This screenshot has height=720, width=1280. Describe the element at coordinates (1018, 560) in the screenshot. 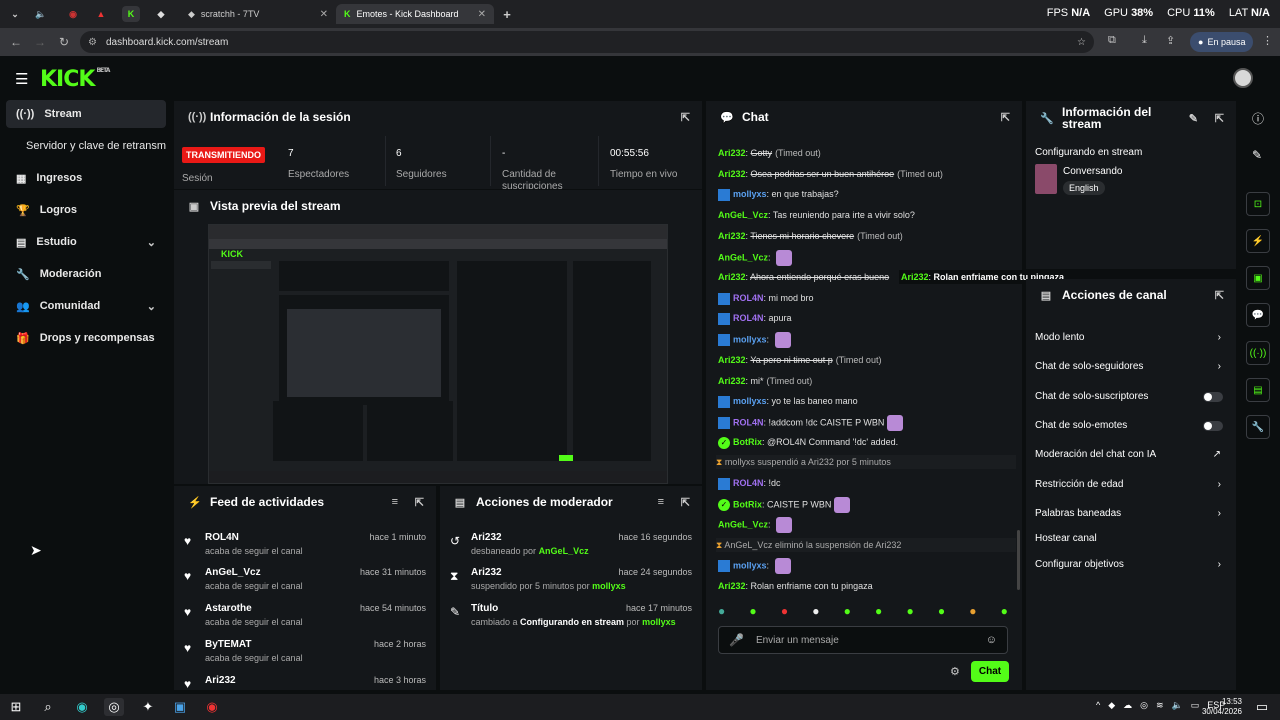

I see `chat-scrollbar` at that location.